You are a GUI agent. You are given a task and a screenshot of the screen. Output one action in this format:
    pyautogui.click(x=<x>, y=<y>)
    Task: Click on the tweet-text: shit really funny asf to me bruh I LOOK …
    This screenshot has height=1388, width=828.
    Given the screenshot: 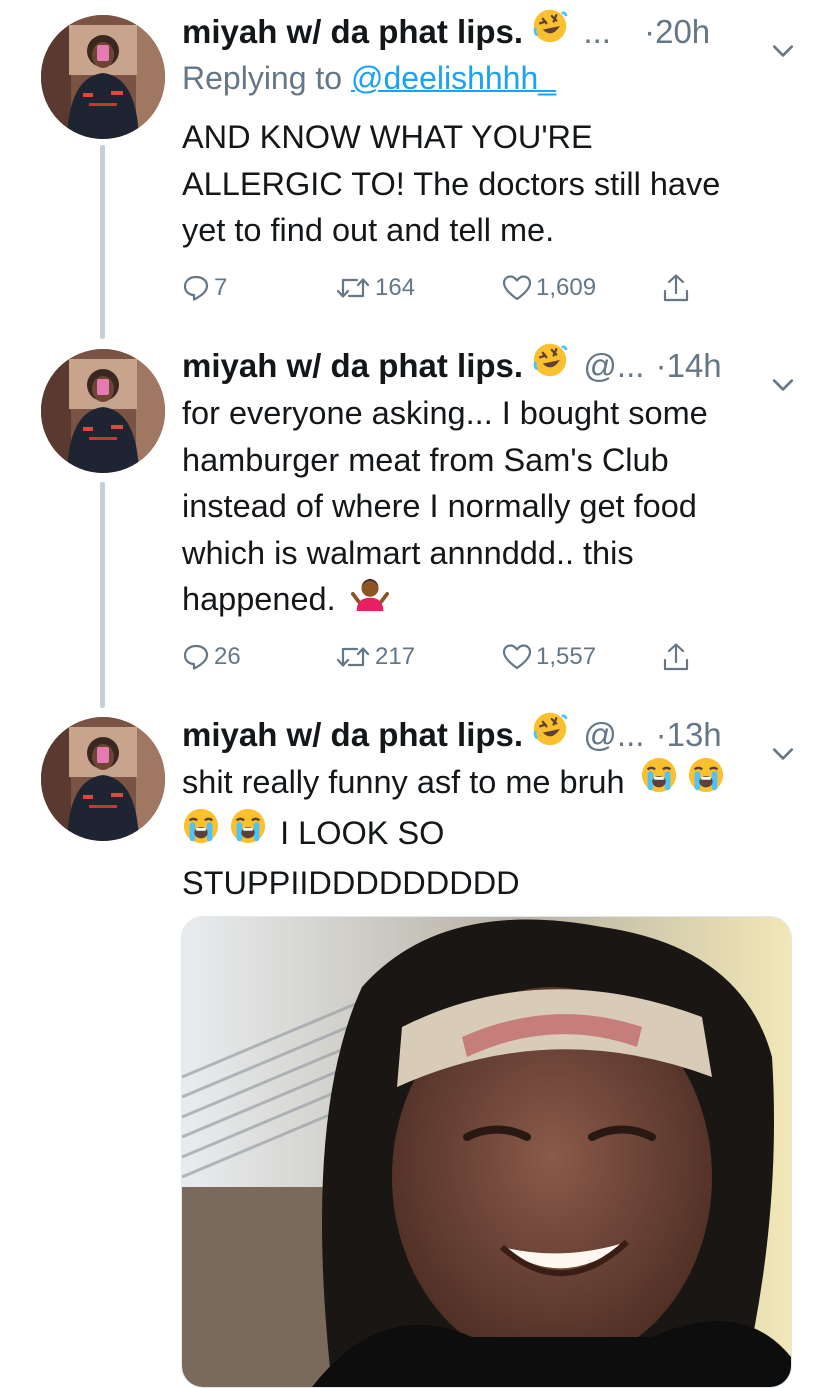 What is the action you would take?
    pyautogui.click(x=487, y=833)
    